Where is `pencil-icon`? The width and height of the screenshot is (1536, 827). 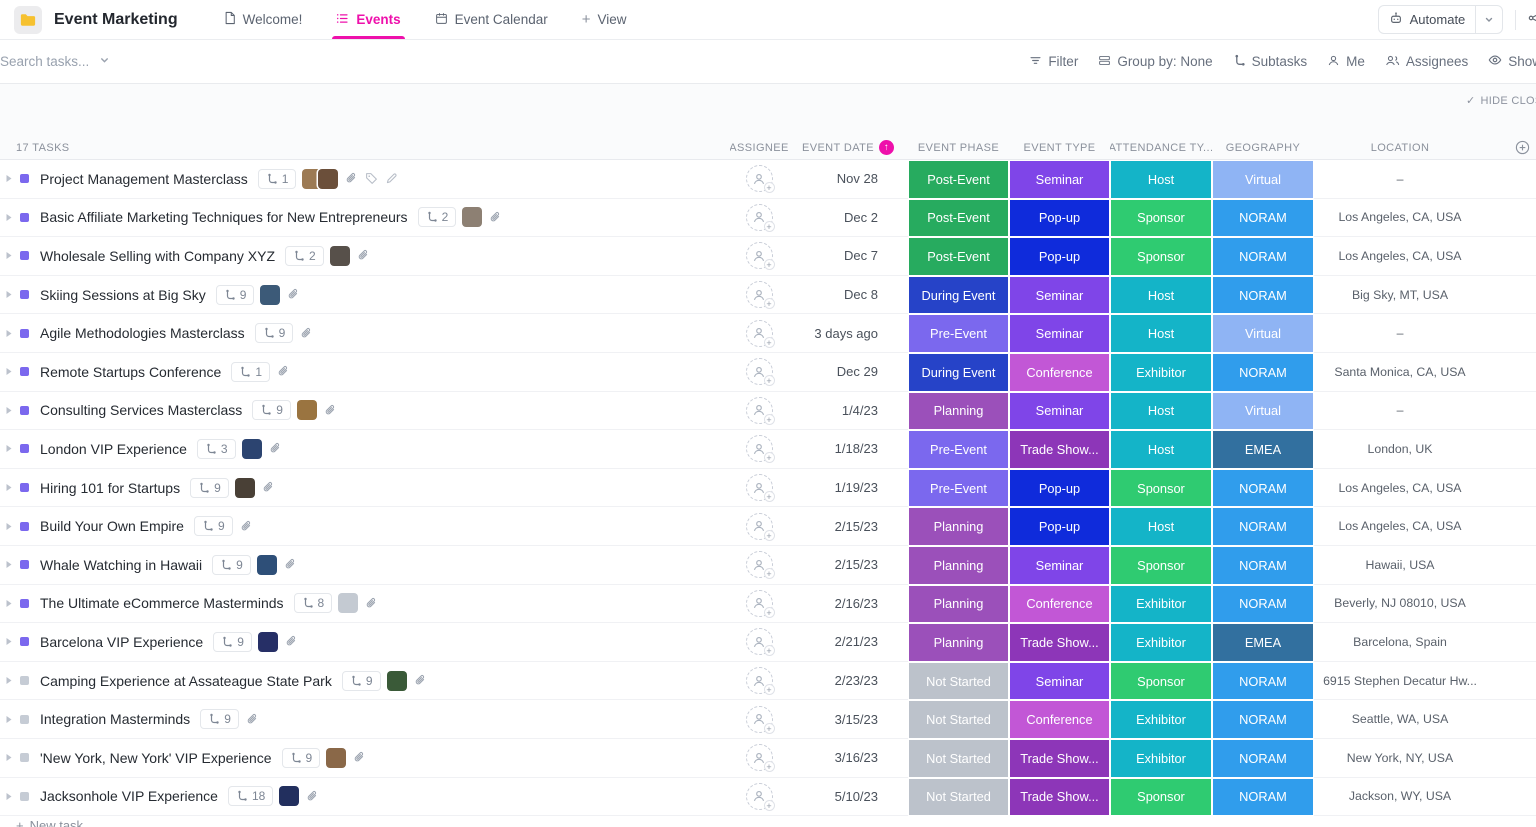
pencil-icon is located at coordinates (391, 178).